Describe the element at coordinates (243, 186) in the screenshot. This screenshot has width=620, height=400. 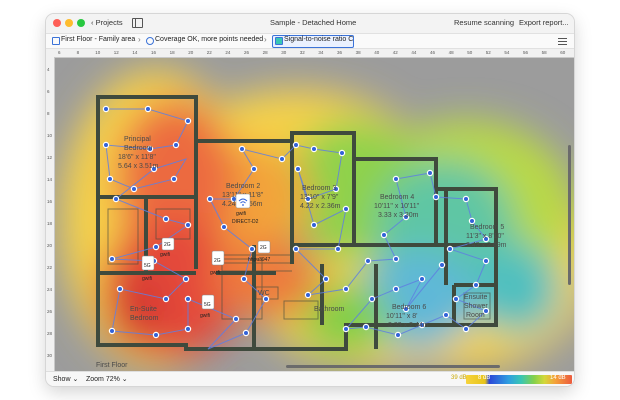
I see `room-bedroom2-name: Bedroom 2` at that location.